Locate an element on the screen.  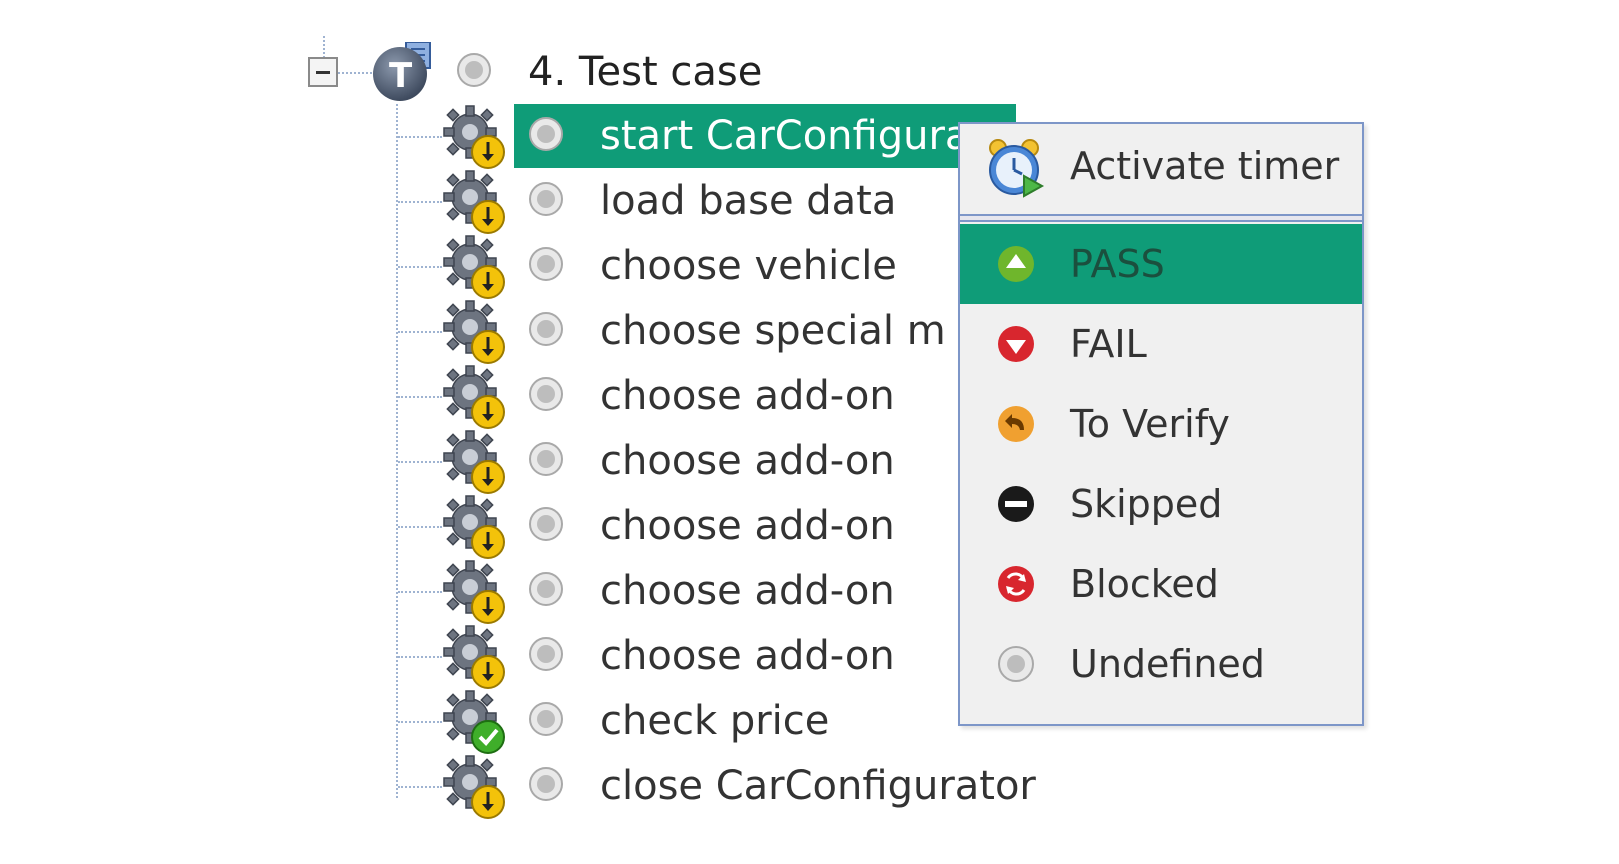
tree-step-row: load base data is located at coordinates (550, 201).